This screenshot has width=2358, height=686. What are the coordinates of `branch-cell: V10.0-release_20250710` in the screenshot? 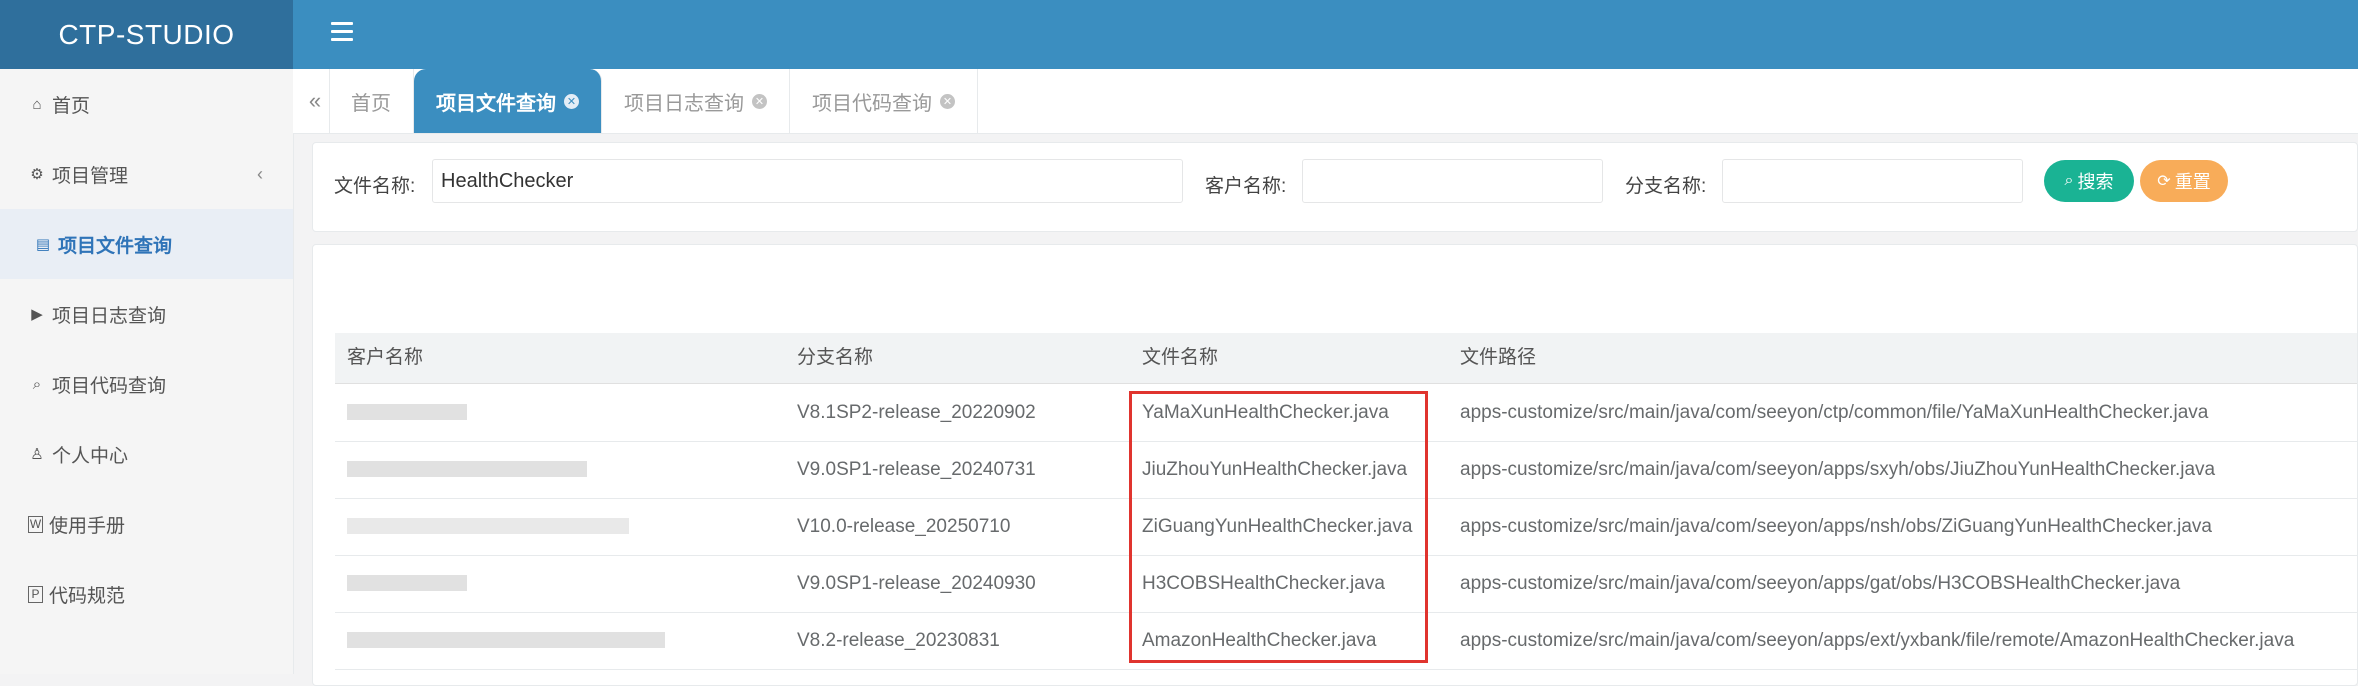 It's located at (904, 526).